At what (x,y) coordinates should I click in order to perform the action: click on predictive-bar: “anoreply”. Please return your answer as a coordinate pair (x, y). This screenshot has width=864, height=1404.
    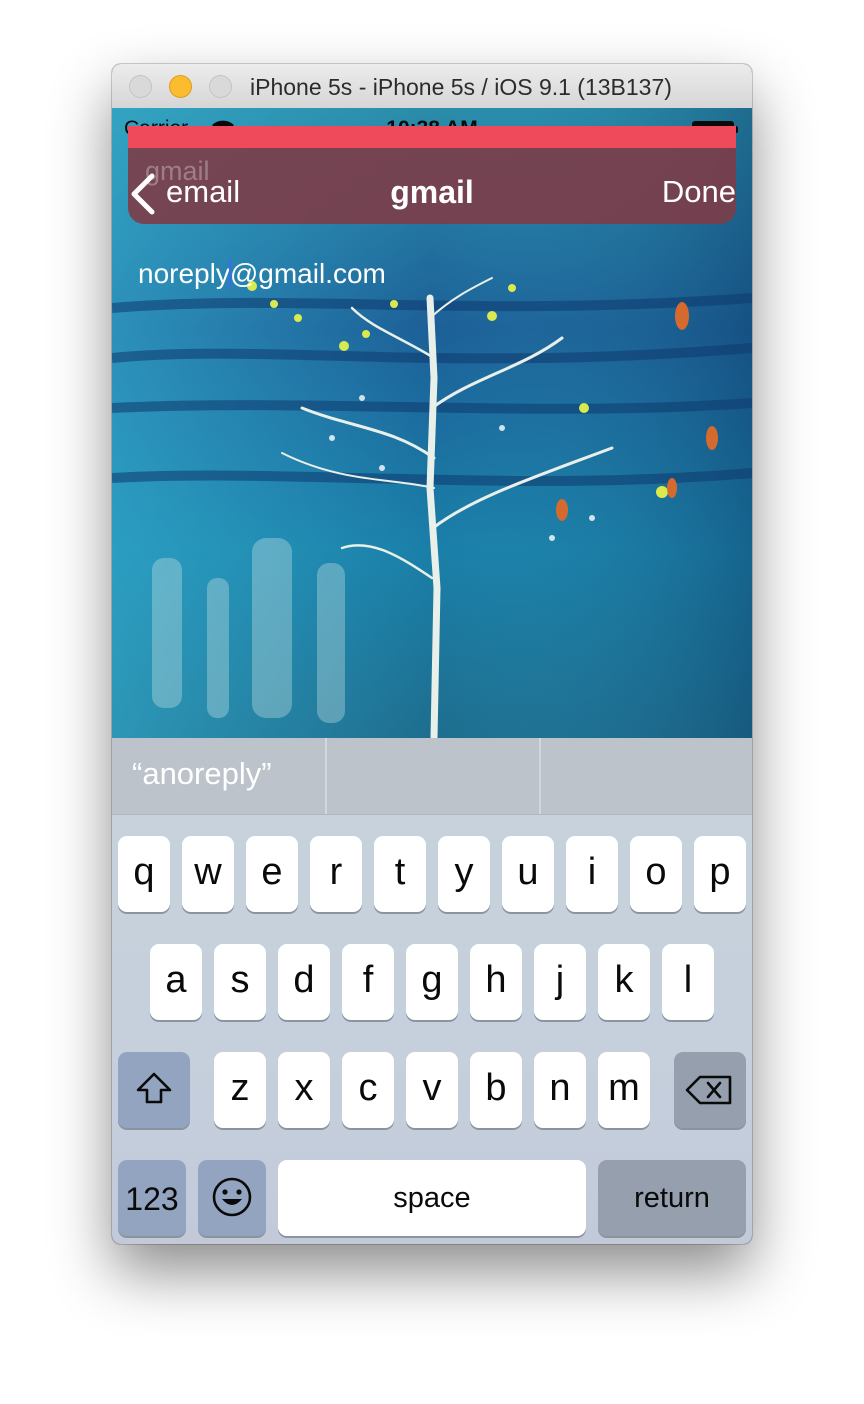
    Looking at the image, I should click on (432, 776).